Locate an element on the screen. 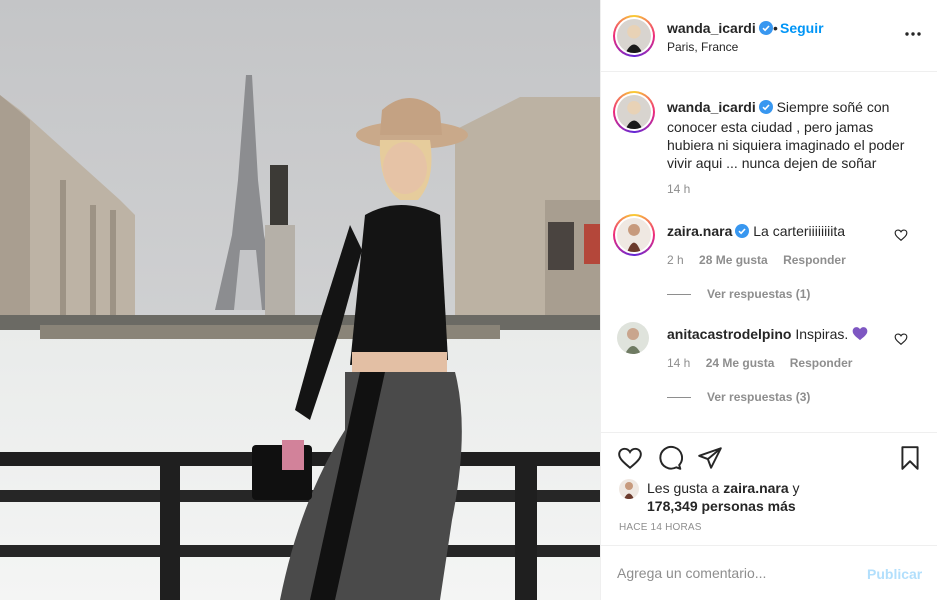  like-heart-icon is located at coordinates (630, 458).